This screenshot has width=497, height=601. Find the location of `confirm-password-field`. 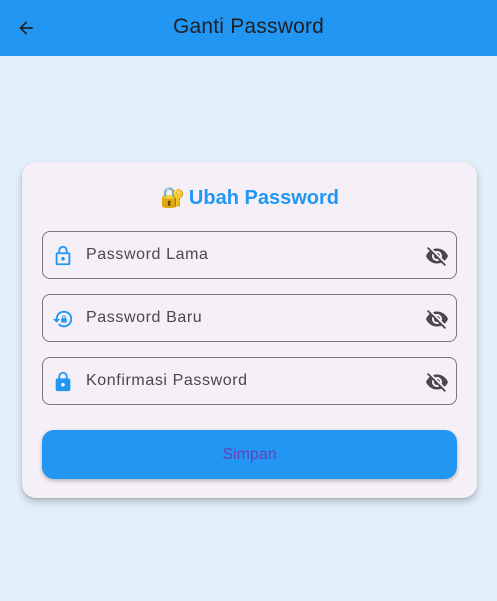

confirm-password-field is located at coordinates (249, 381).